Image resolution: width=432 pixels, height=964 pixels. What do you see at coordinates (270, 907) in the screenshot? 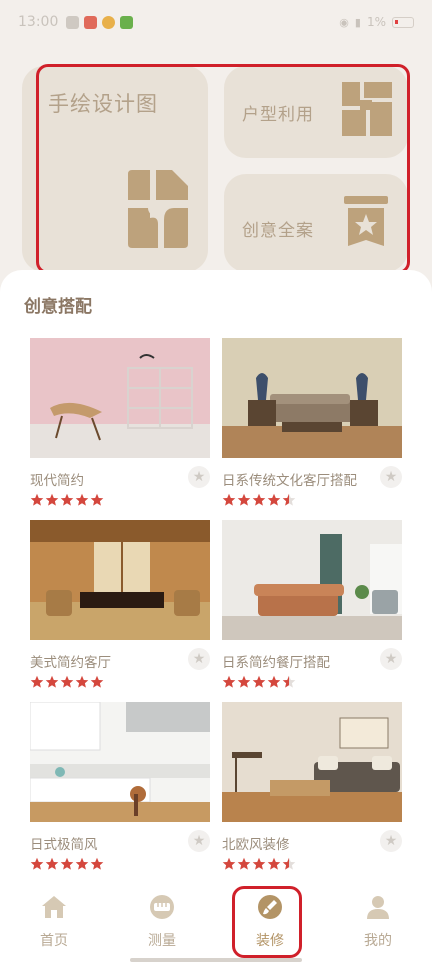
I see `paint-brush-icon` at bounding box center [270, 907].